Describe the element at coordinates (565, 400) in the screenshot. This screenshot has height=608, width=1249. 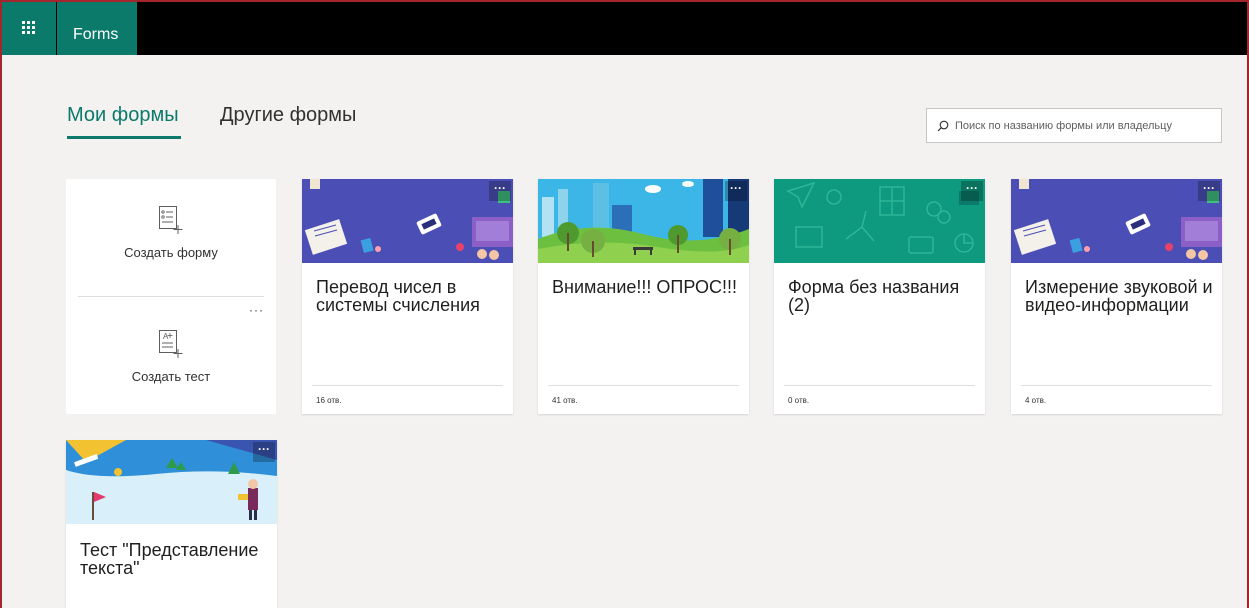
I see `response-count: 41 отв.` at that location.